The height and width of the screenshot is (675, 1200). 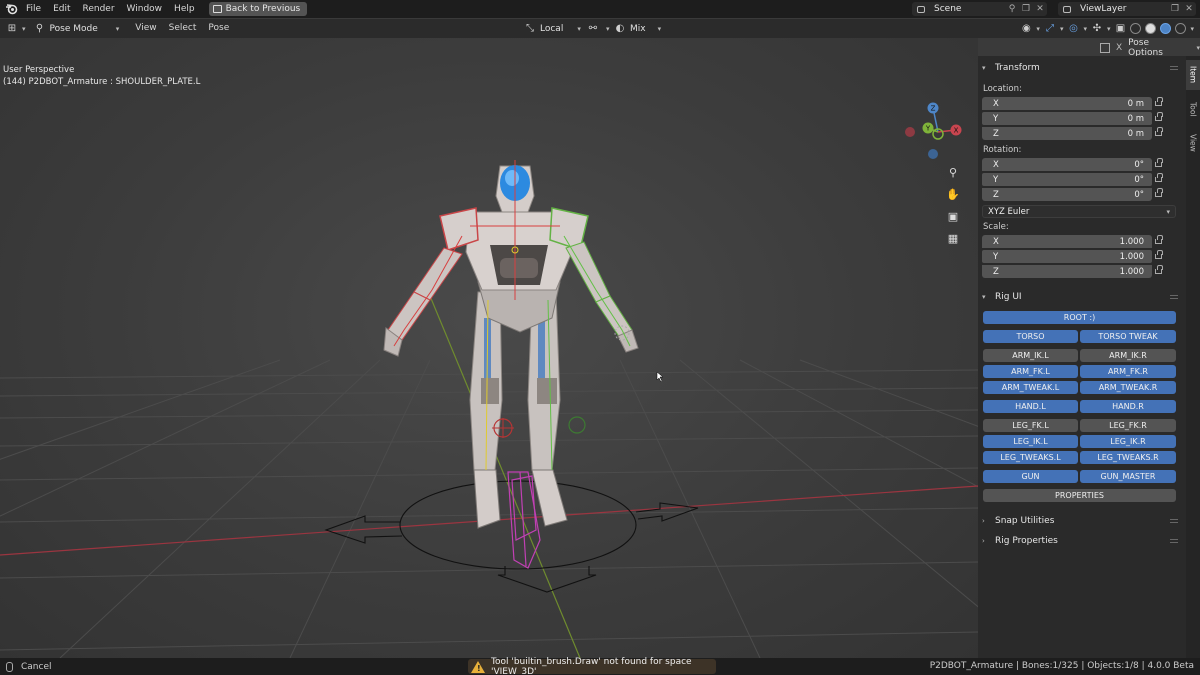 I want to click on xray-toggle-icon: ▣, so click(x=1120, y=29).